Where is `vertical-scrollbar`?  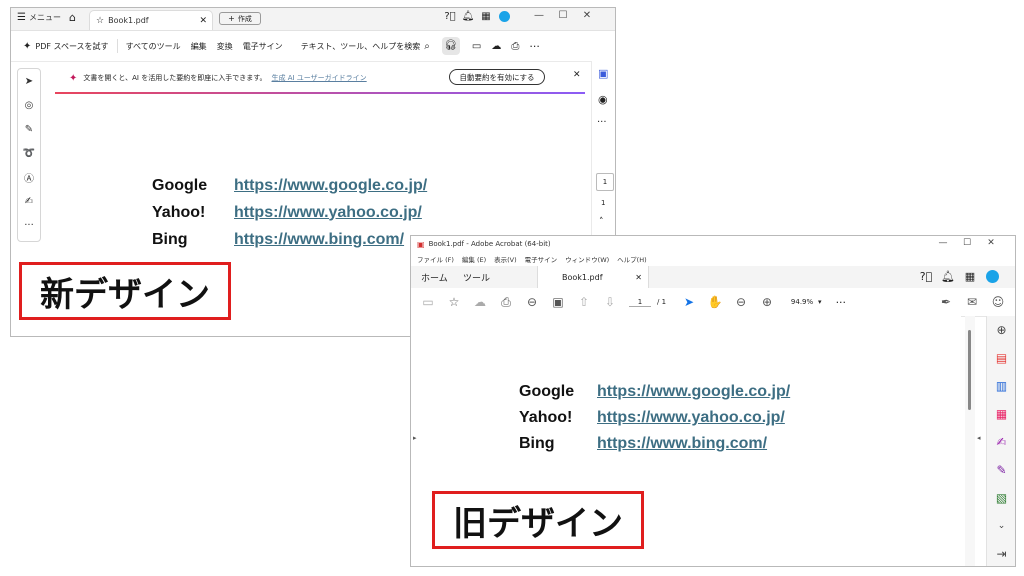
vertical-scrollbar is located at coordinates (970, 441).